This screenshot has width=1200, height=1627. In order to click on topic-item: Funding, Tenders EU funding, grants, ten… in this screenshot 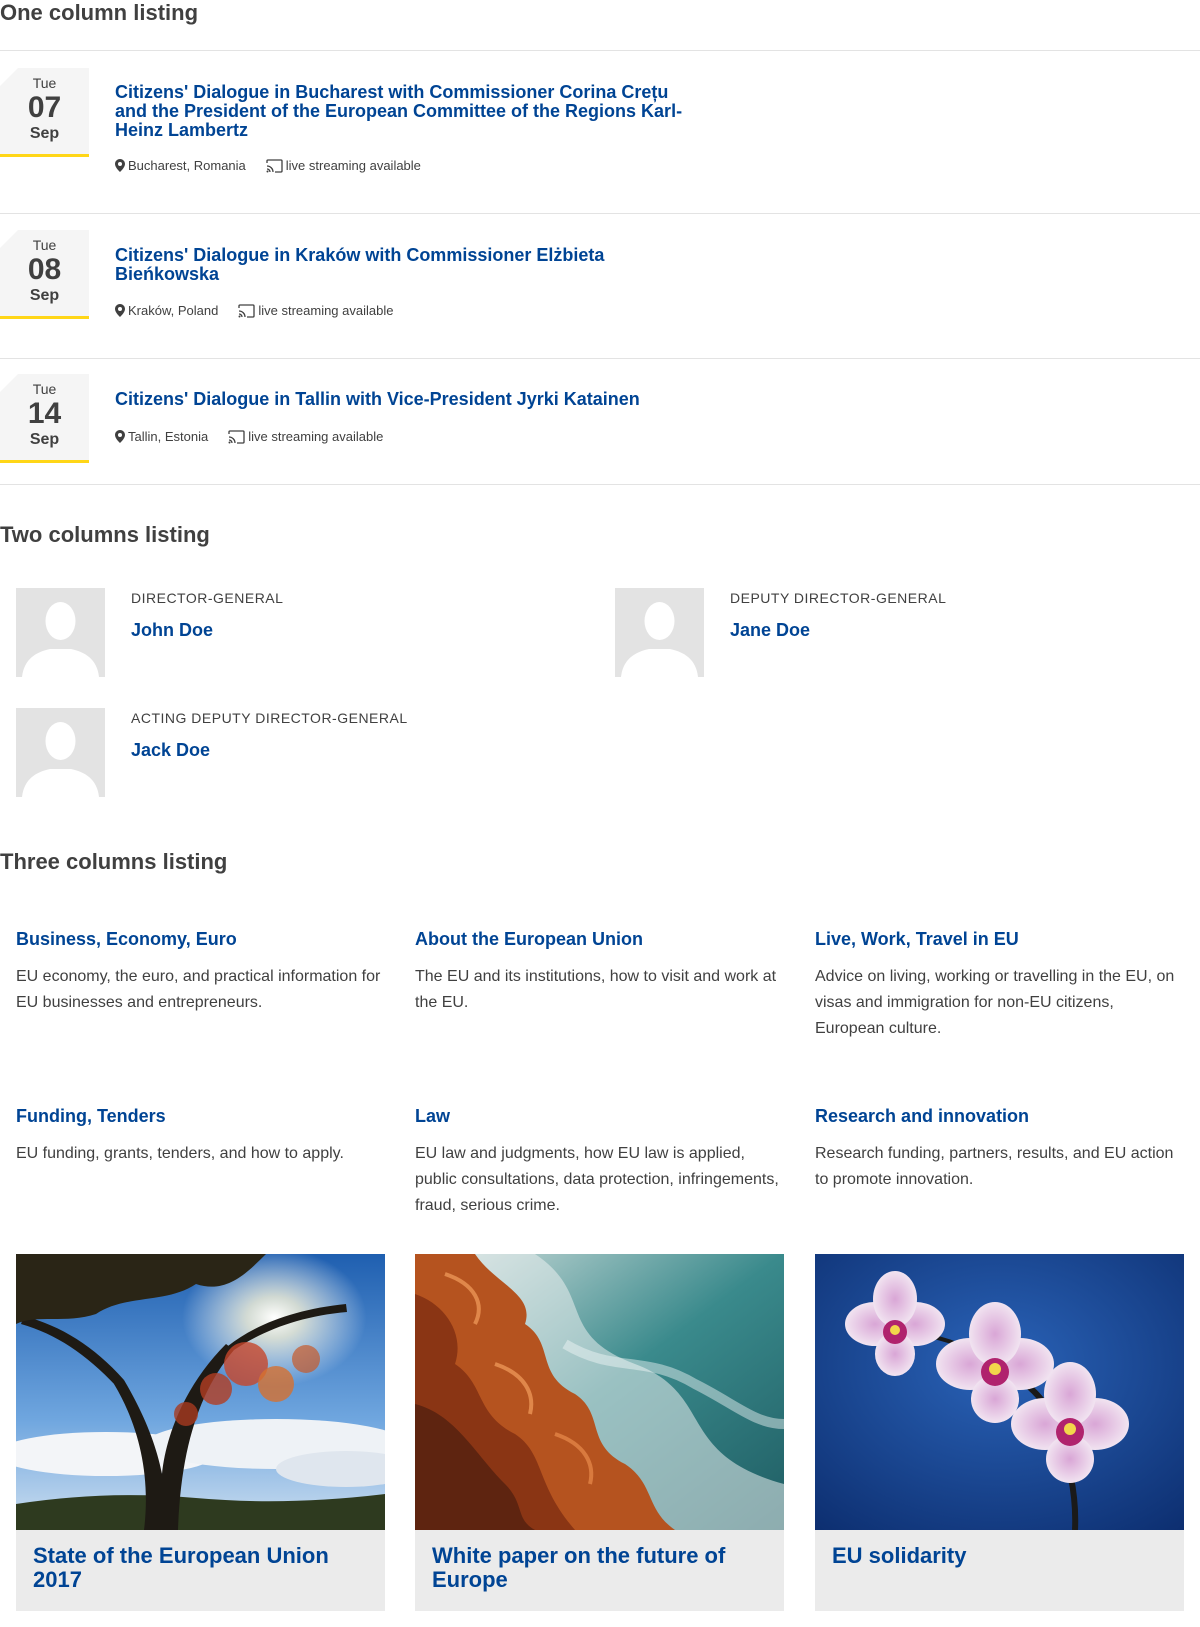, I will do `click(201, 1136)`.